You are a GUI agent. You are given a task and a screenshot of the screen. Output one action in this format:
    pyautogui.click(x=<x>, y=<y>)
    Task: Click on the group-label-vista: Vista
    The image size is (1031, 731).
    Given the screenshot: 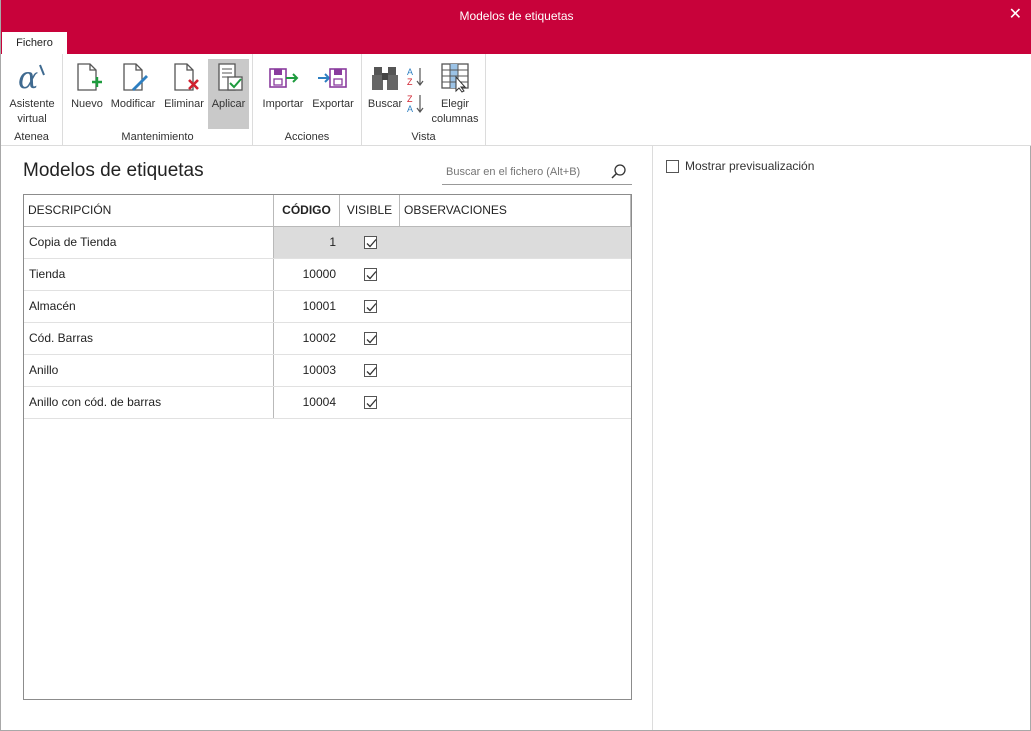 What is the action you would take?
    pyautogui.click(x=423, y=137)
    